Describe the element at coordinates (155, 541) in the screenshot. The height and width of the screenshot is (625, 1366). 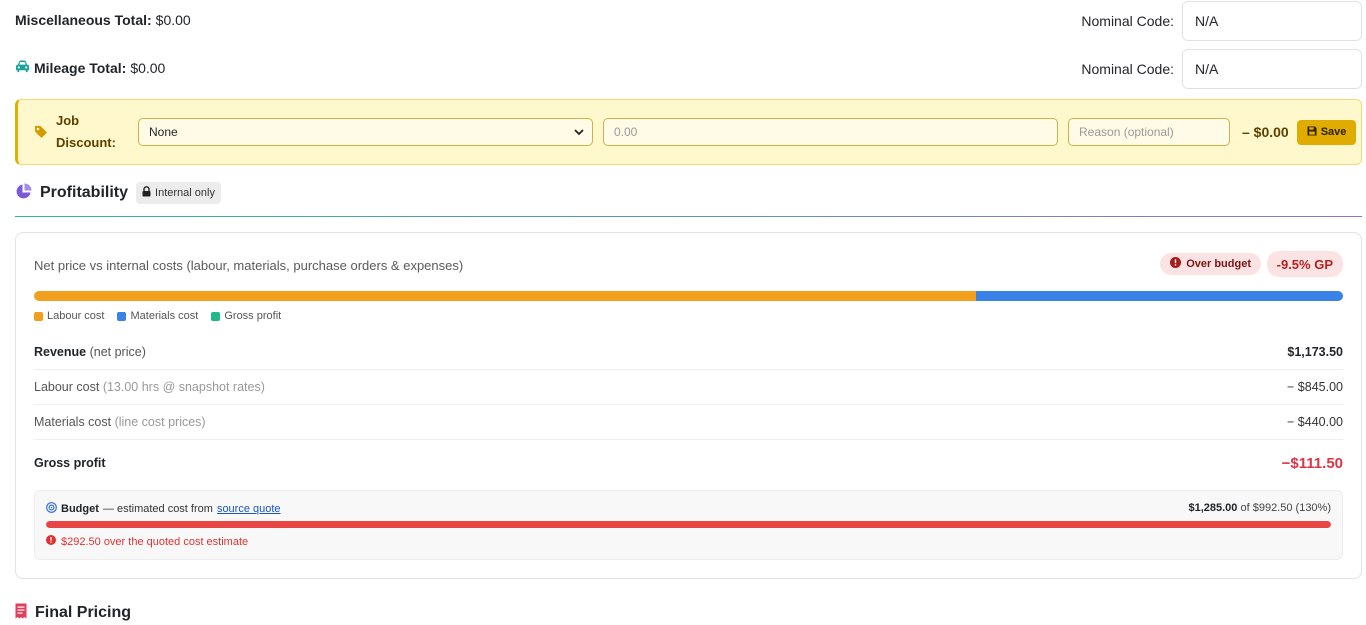
I see `budget-warning-text: $292.50 over the quoted cost estimate` at that location.